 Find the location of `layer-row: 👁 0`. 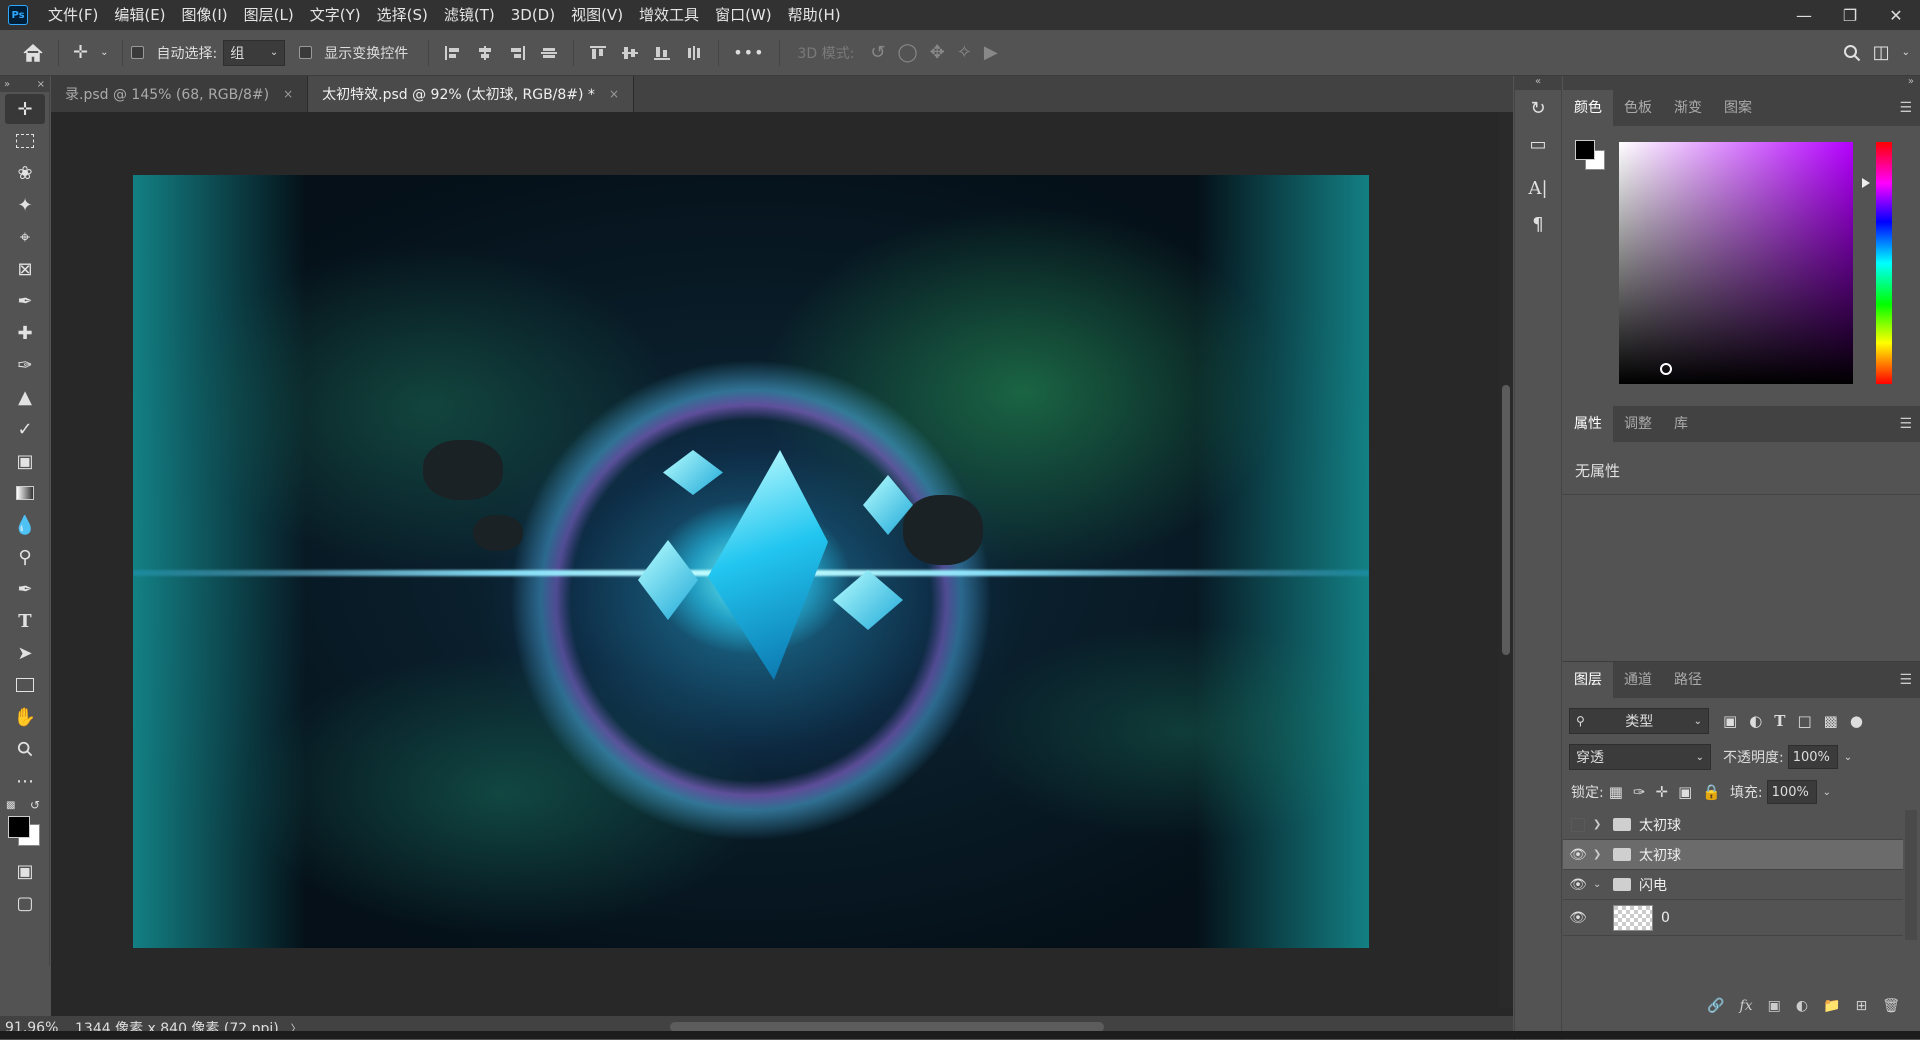

layer-row: 👁 0 is located at coordinates (1733, 918).